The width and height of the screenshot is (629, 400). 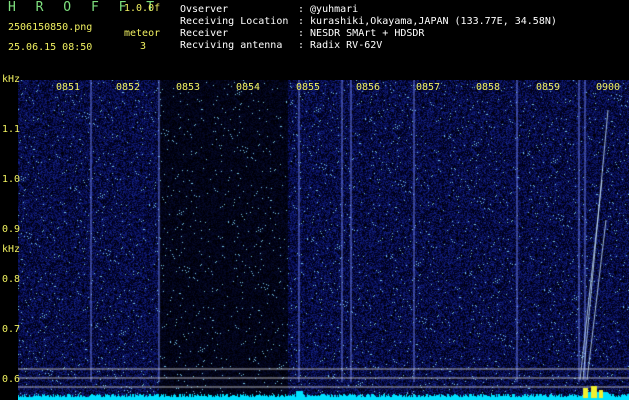 I want to click on receiver-value: : NESDR SMArt + HDSDR, so click(x=361, y=33).